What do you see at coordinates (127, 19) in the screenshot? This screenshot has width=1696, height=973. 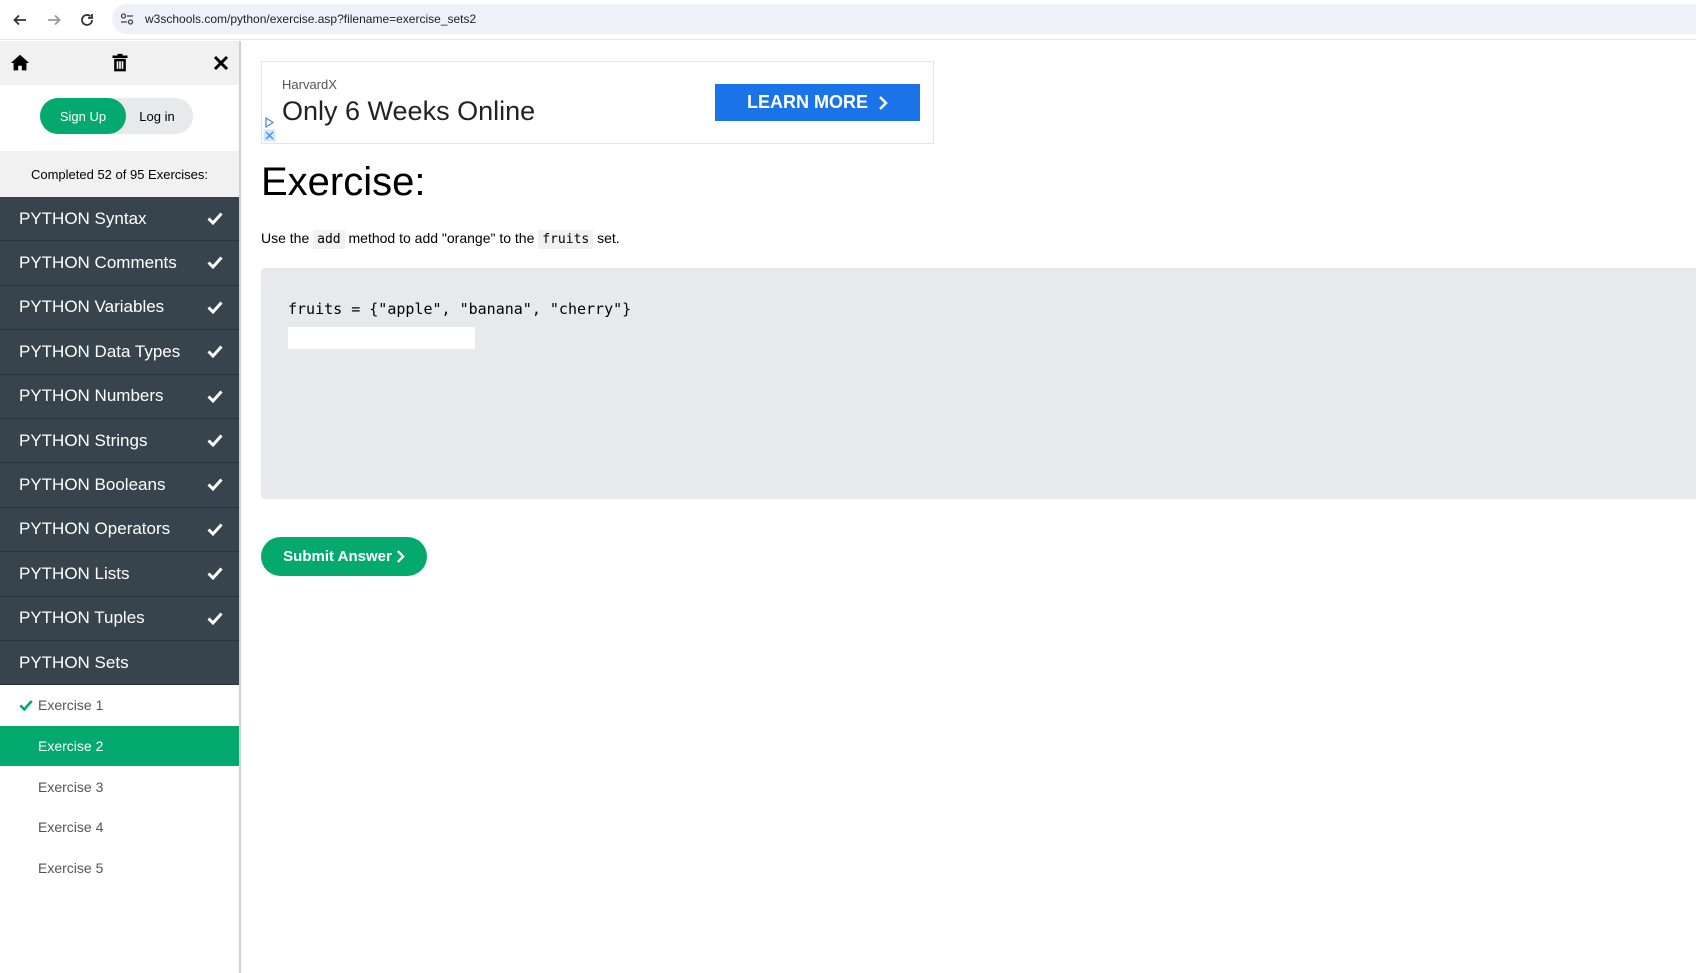 I see `site-settings-icon` at bounding box center [127, 19].